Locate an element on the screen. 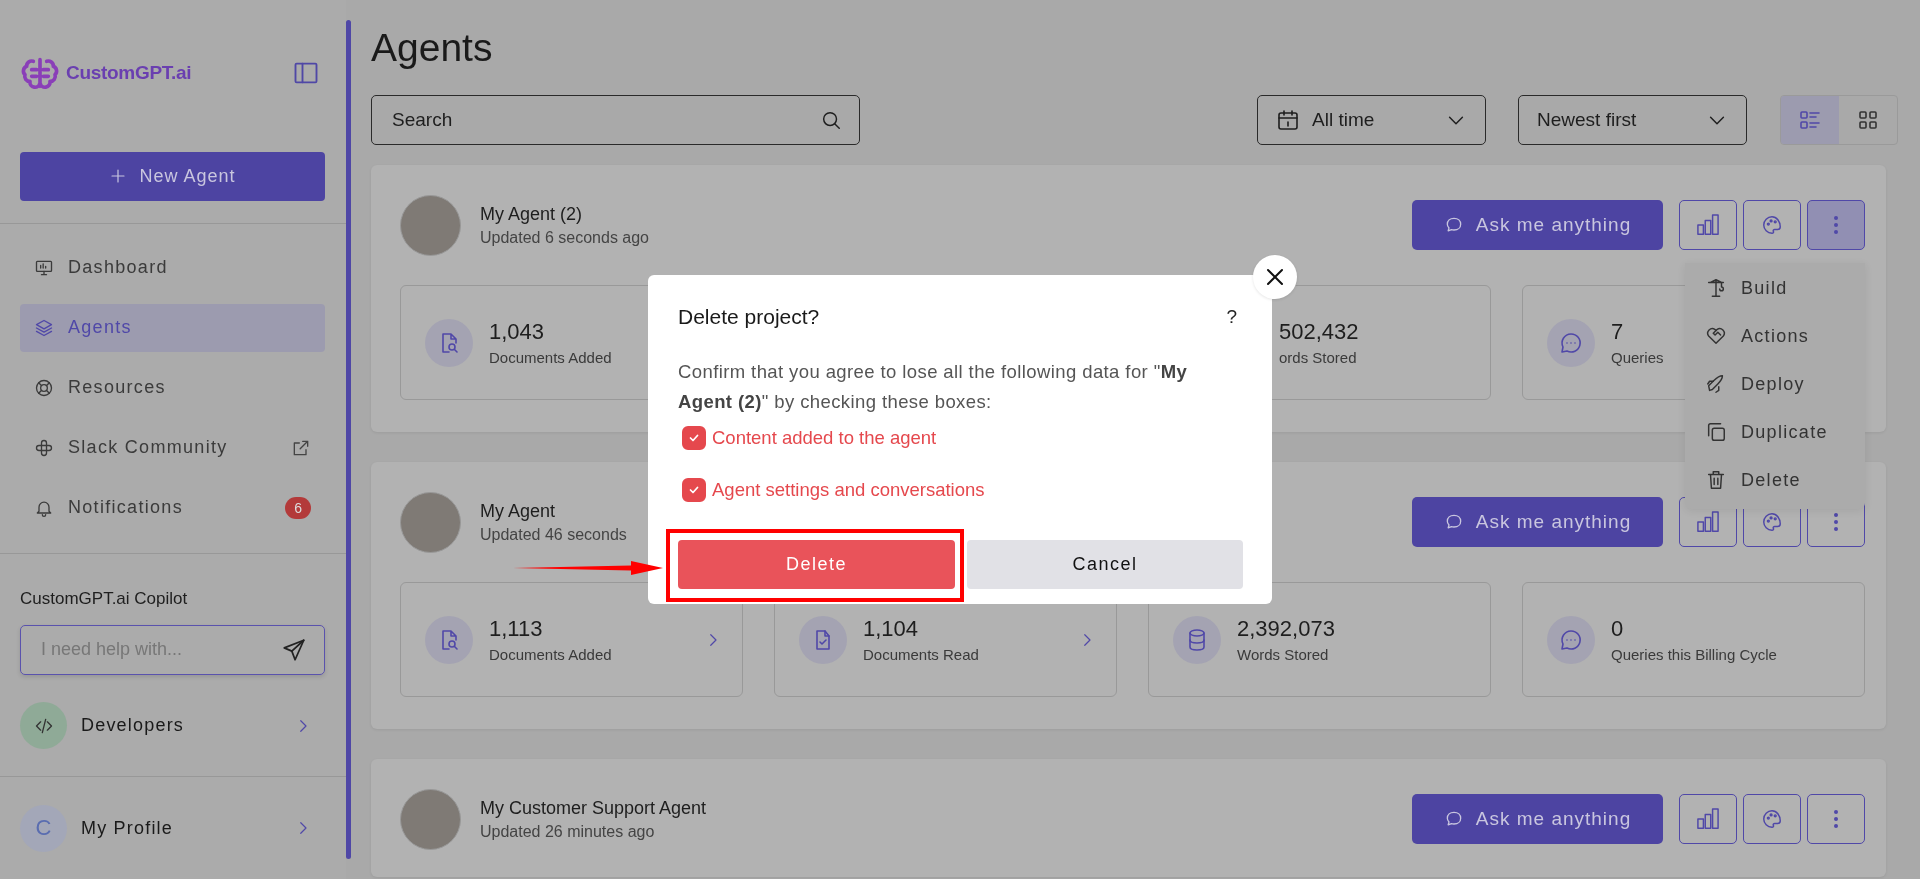 This screenshot has height=879, width=1920. agent-name: My Customer Support Agent is located at coordinates (593, 808).